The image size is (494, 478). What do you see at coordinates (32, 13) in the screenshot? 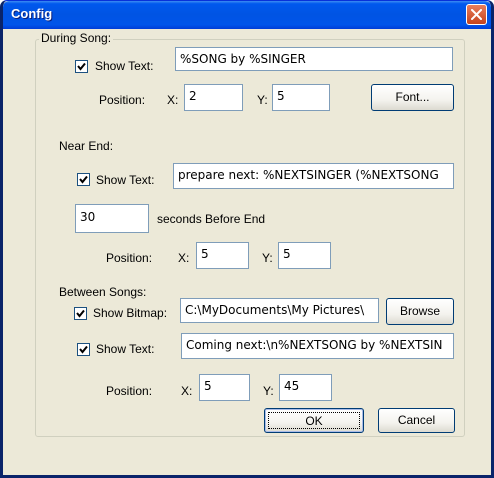
I see `window-title: Config` at bounding box center [32, 13].